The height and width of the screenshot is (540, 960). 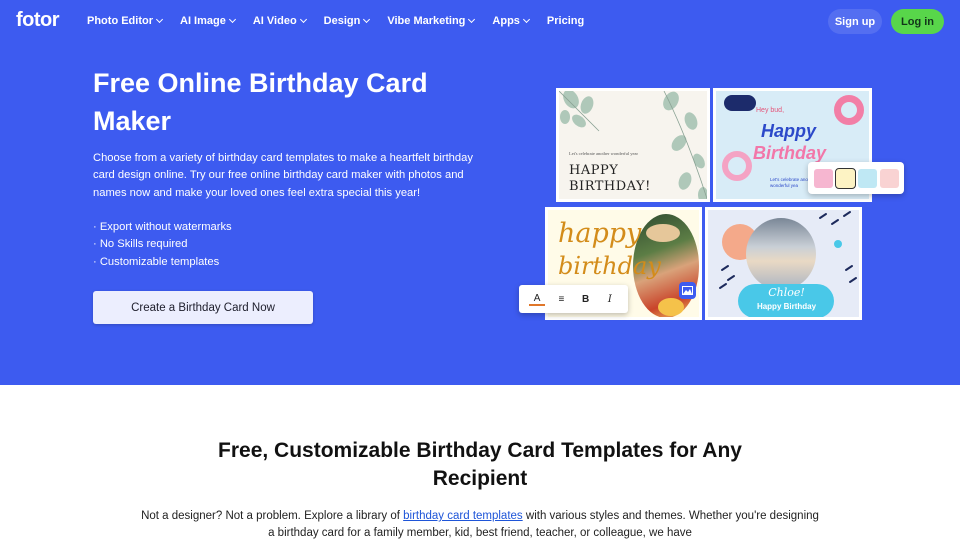 I want to click on feature-item: · Customizable templates, so click(x=156, y=261).